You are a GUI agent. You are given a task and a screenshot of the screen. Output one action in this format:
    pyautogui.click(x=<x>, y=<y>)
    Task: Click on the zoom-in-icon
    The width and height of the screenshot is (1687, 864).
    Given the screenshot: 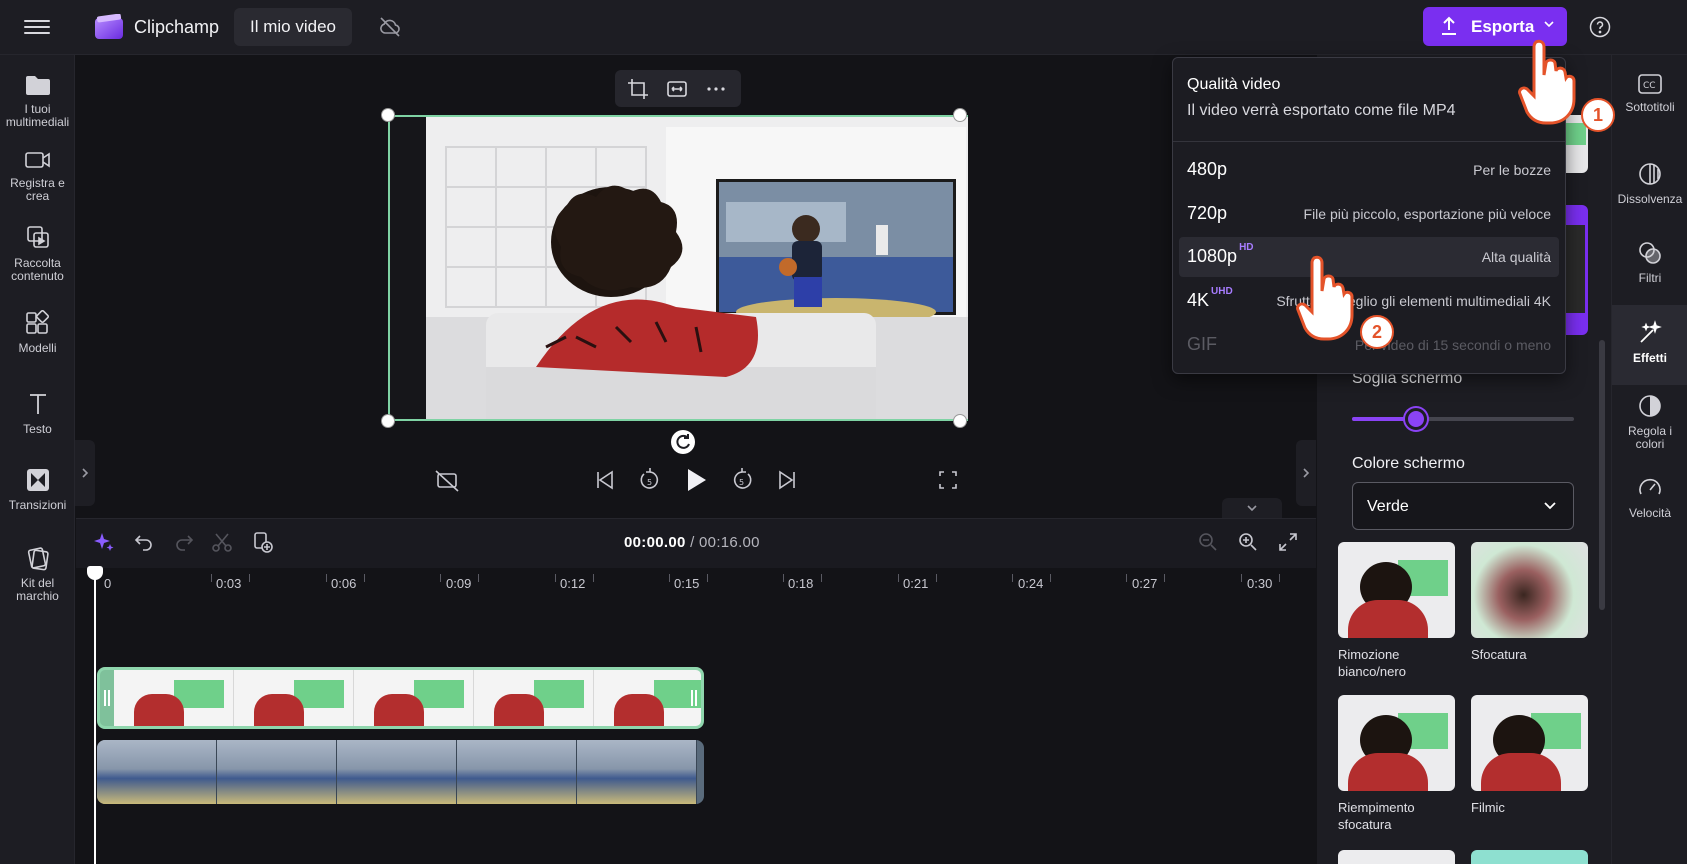 What is the action you would take?
    pyautogui.click(x=1248, y=542)
    